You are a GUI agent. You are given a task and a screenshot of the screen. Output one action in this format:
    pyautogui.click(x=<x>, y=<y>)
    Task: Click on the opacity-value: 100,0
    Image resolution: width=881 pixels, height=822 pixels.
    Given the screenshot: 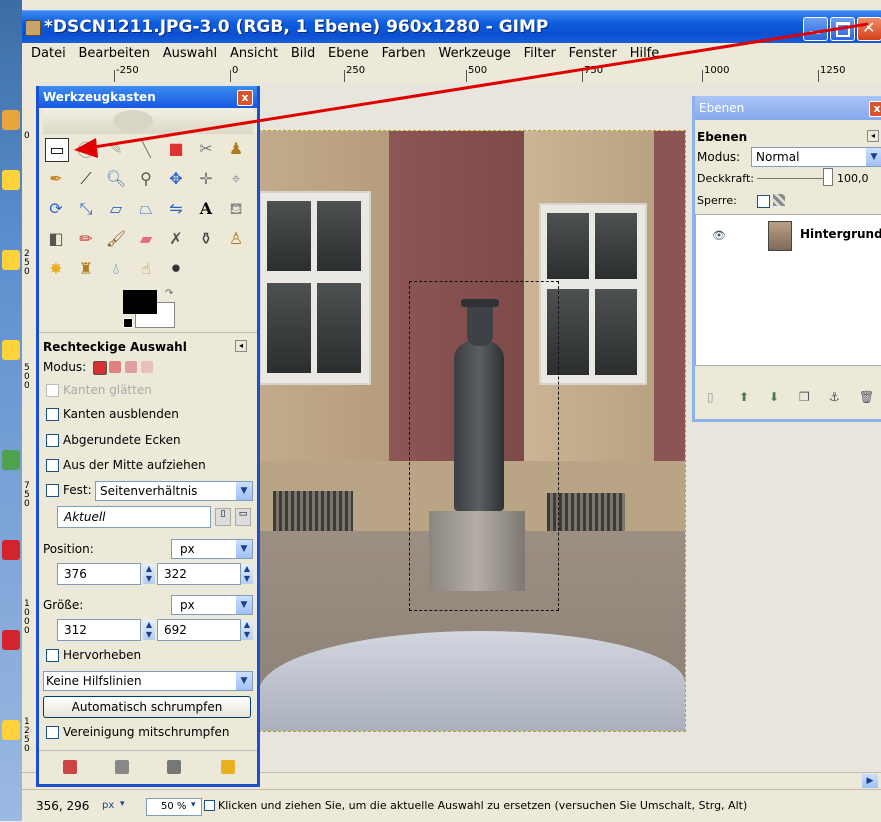 What is the action you would take?
    pyautogui.click(x=853, y=178)
    